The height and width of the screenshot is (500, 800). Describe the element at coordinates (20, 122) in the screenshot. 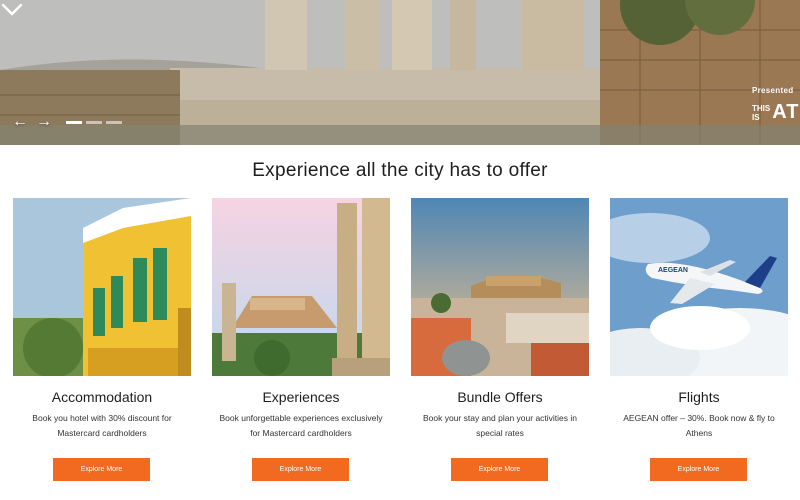

I see `arrow-left-icon: ←` at that location.